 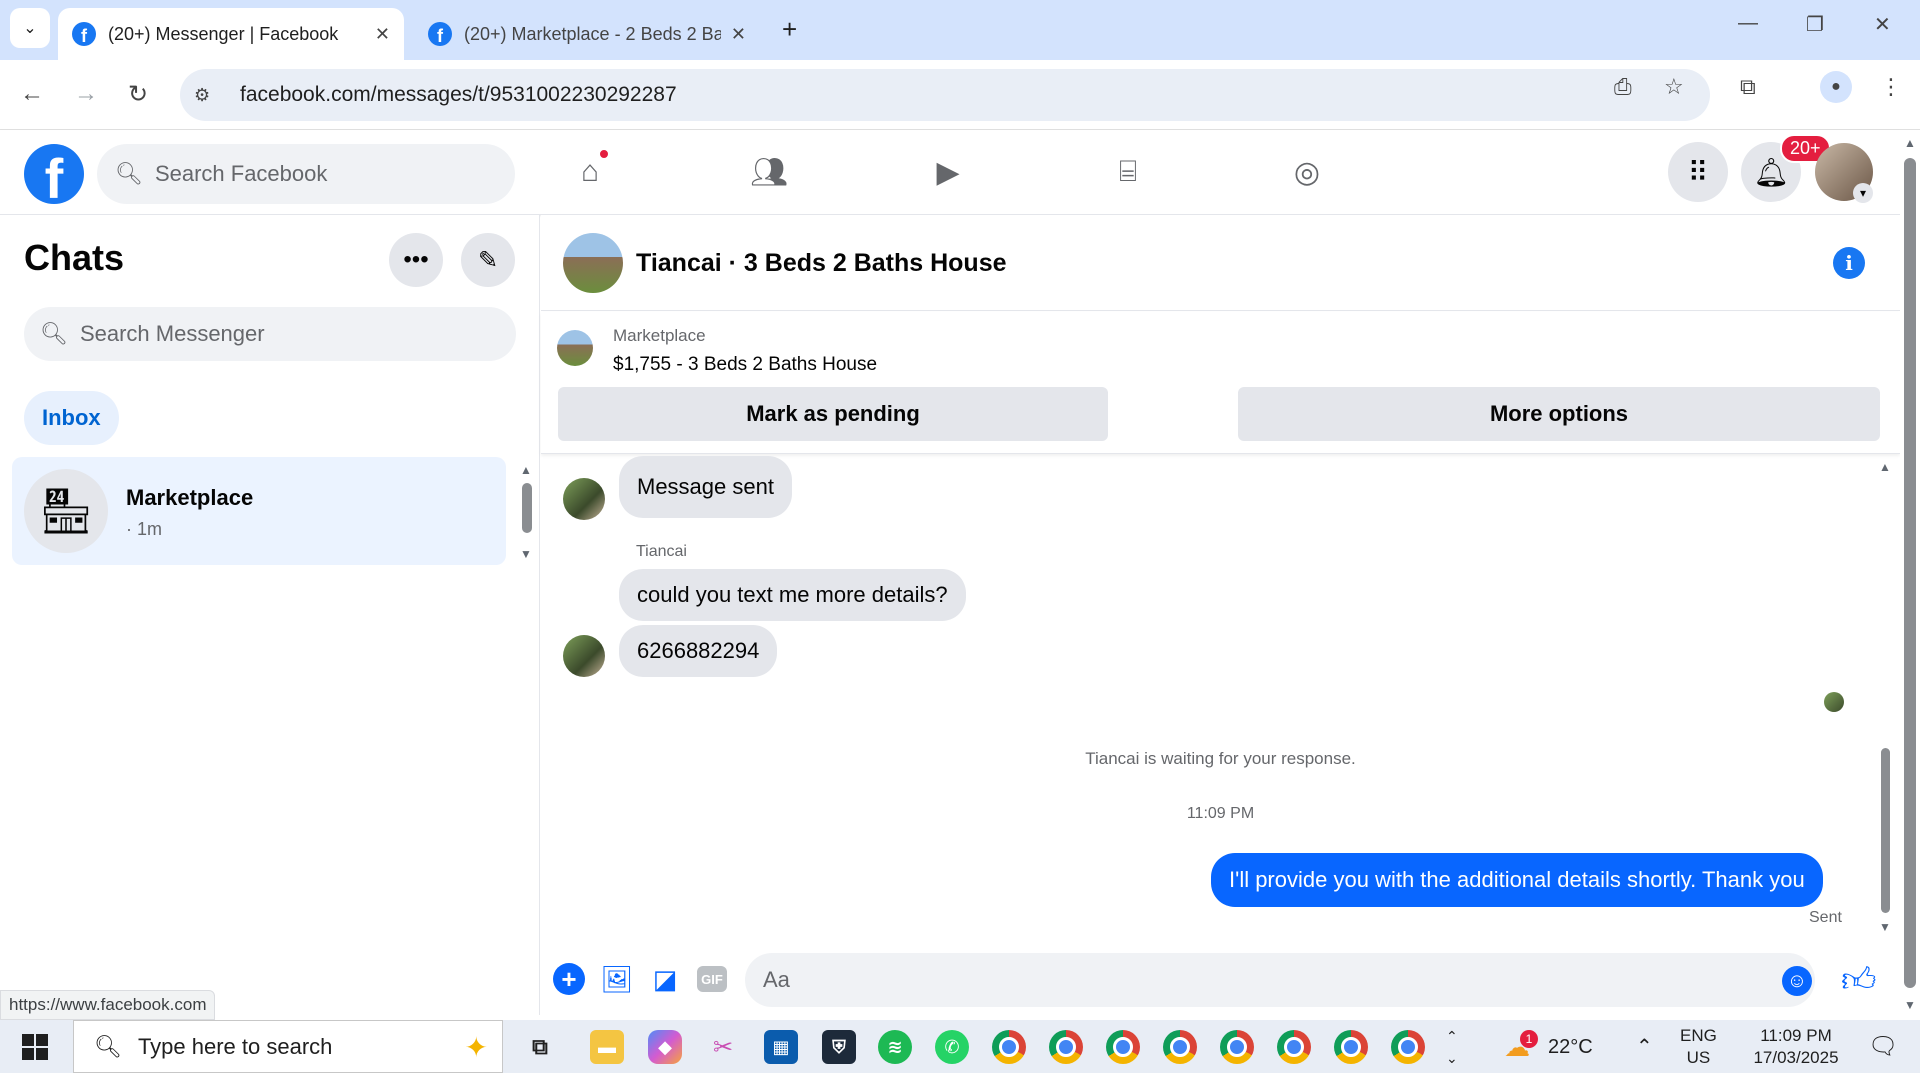 What do you see at coordinates (259, 511) in the screenshot?
I see `thread-marketplace: 🏪︎ Marketplace · 1m` at bounding box center [259, 511].